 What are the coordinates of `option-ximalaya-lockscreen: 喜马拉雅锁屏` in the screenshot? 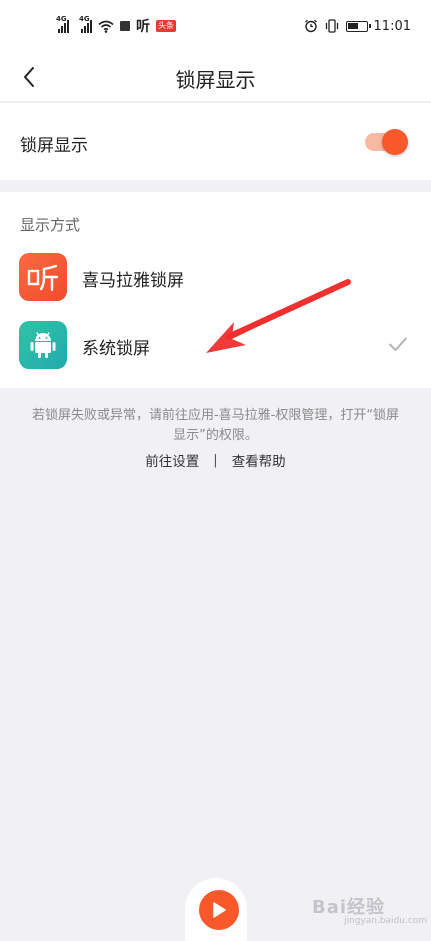 It's located at (215, 277).